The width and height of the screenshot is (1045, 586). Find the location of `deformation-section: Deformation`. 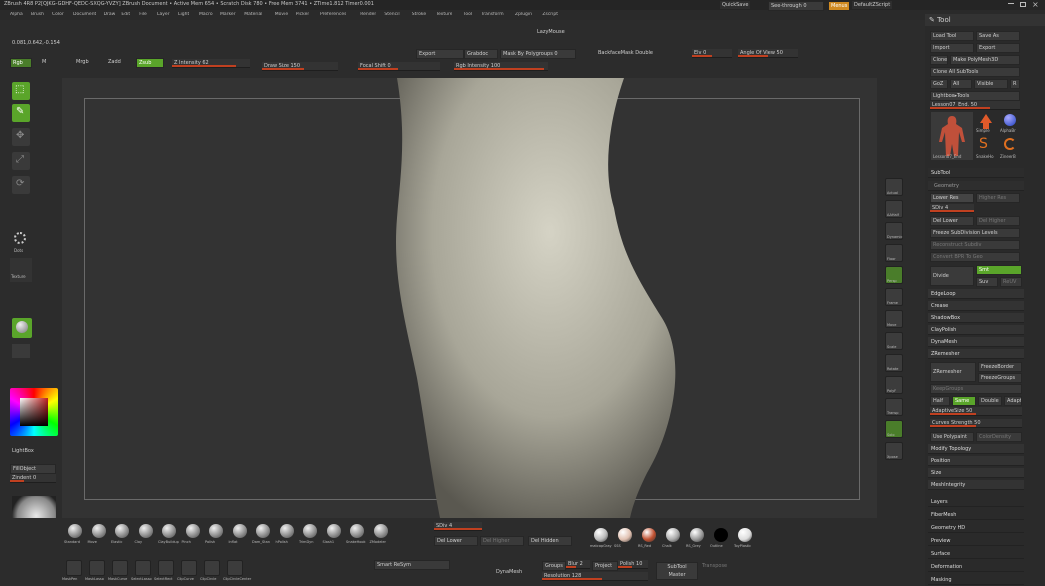

deformation-section: Deformation is located at coordinates (976, 567).